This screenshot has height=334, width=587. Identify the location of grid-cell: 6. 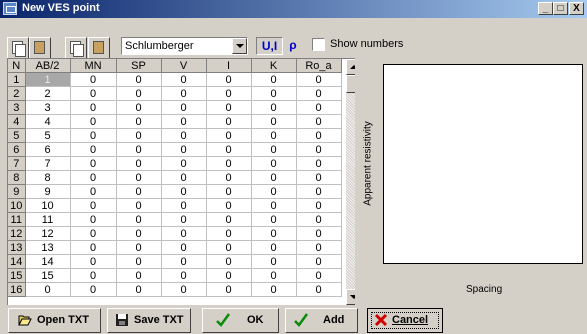
(48, 149).